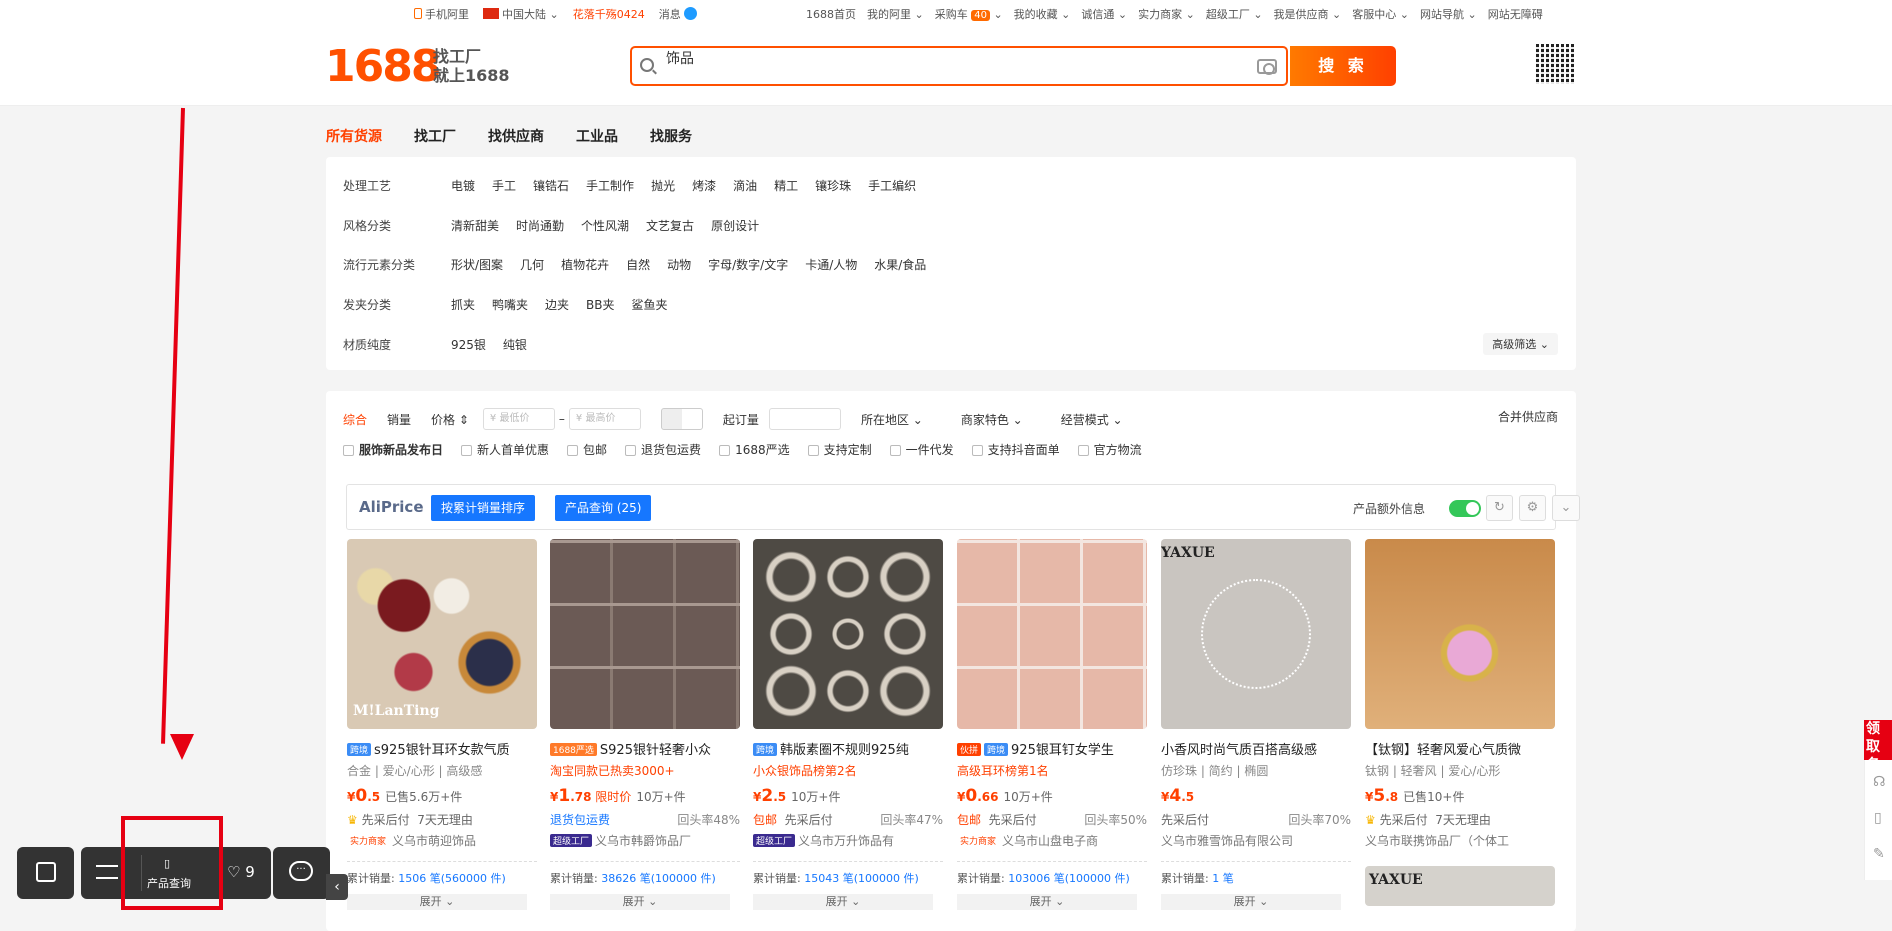 This screenshot has width=1892, height=931. What do you see at coordinates (1879, 782) in the screenshot?
I see `headset-icon: ☊` at bounding box center [1879, 782].